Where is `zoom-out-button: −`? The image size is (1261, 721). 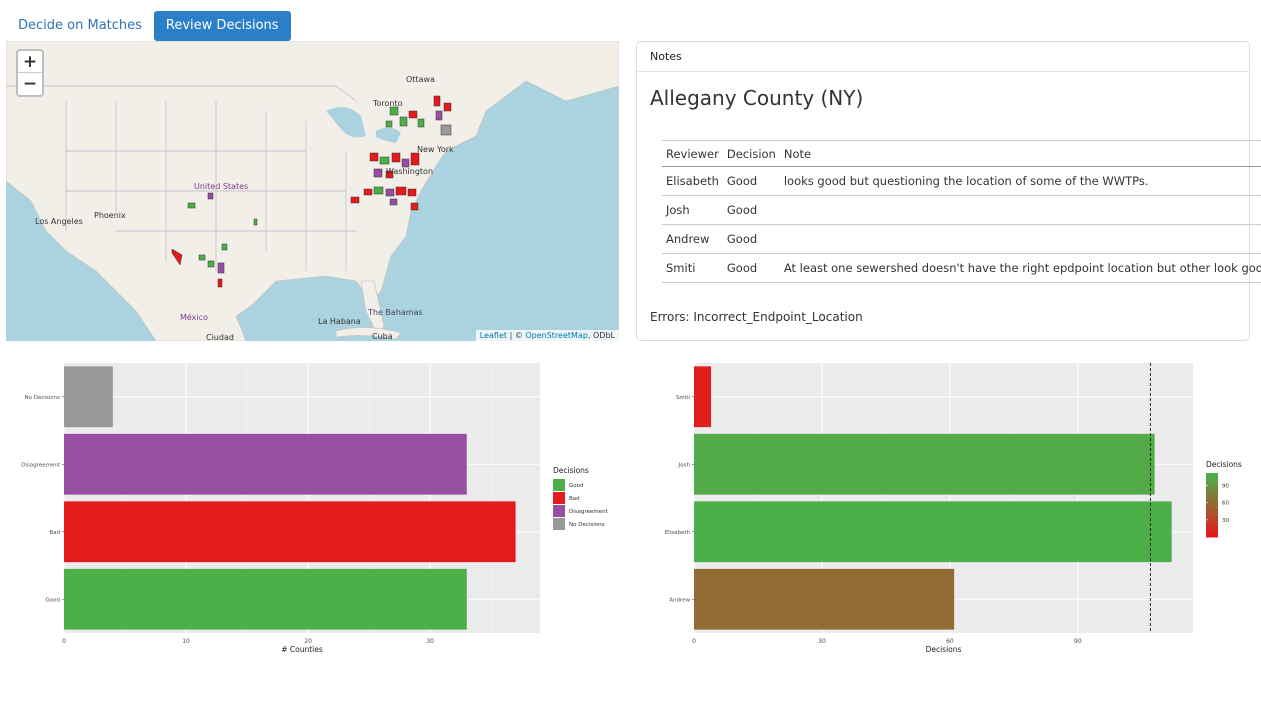 zoom-out-button: − is located at coordinates (30, 84).